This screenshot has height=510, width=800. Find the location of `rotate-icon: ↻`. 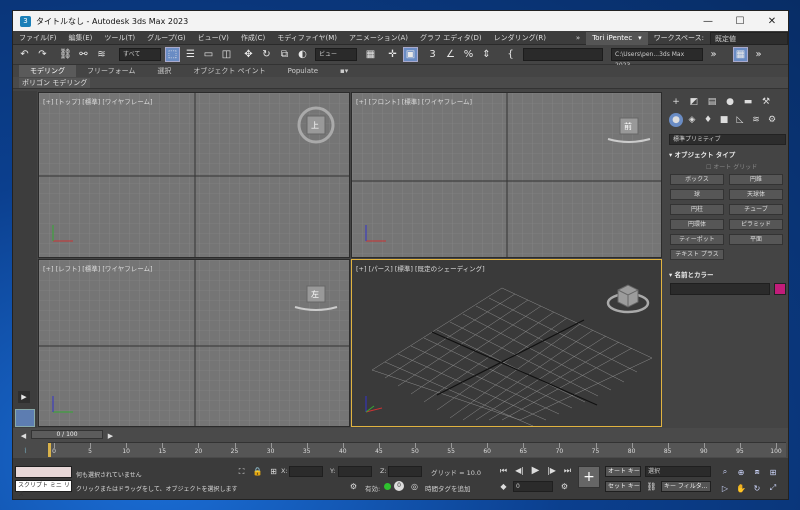

rotate-icon: ↻ is located at coordinates (266, 54).